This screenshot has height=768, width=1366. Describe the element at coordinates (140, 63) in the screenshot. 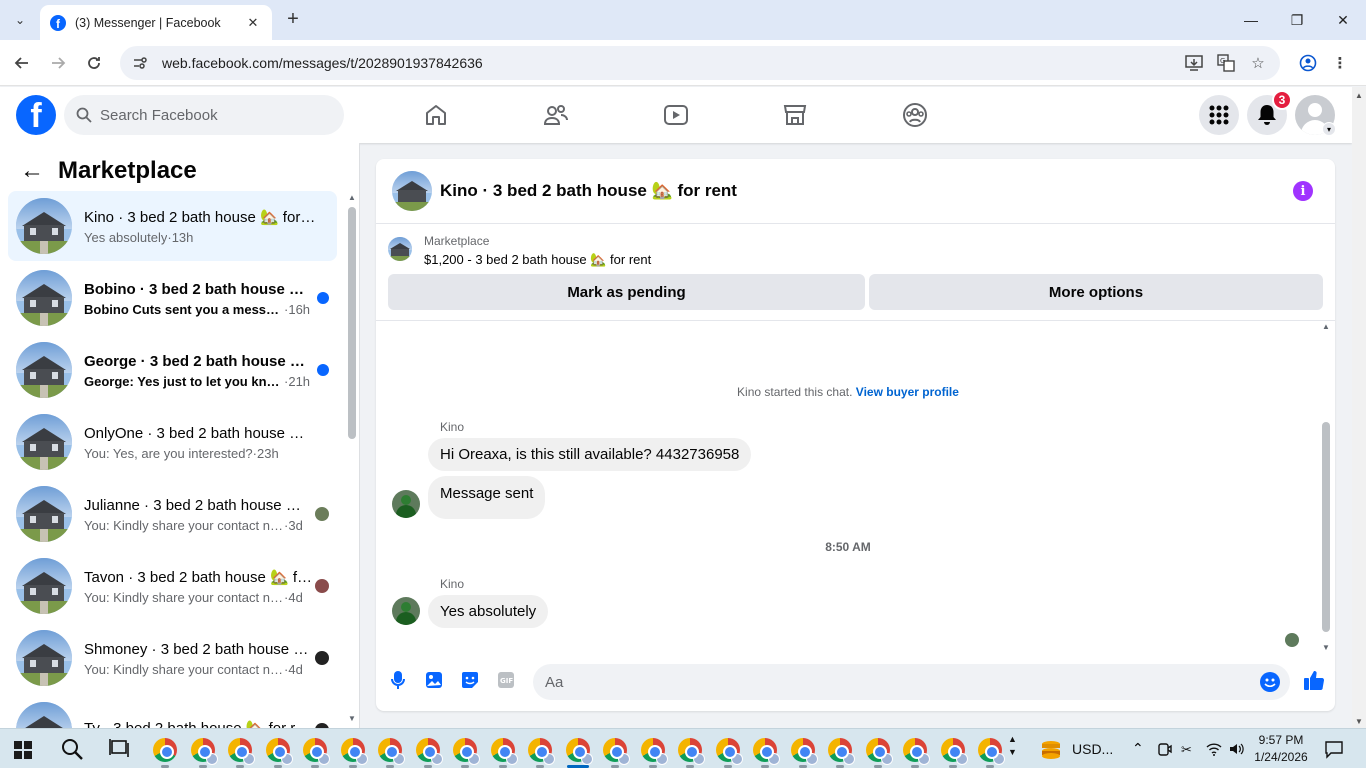

I see `site-settings-icon` at that location.